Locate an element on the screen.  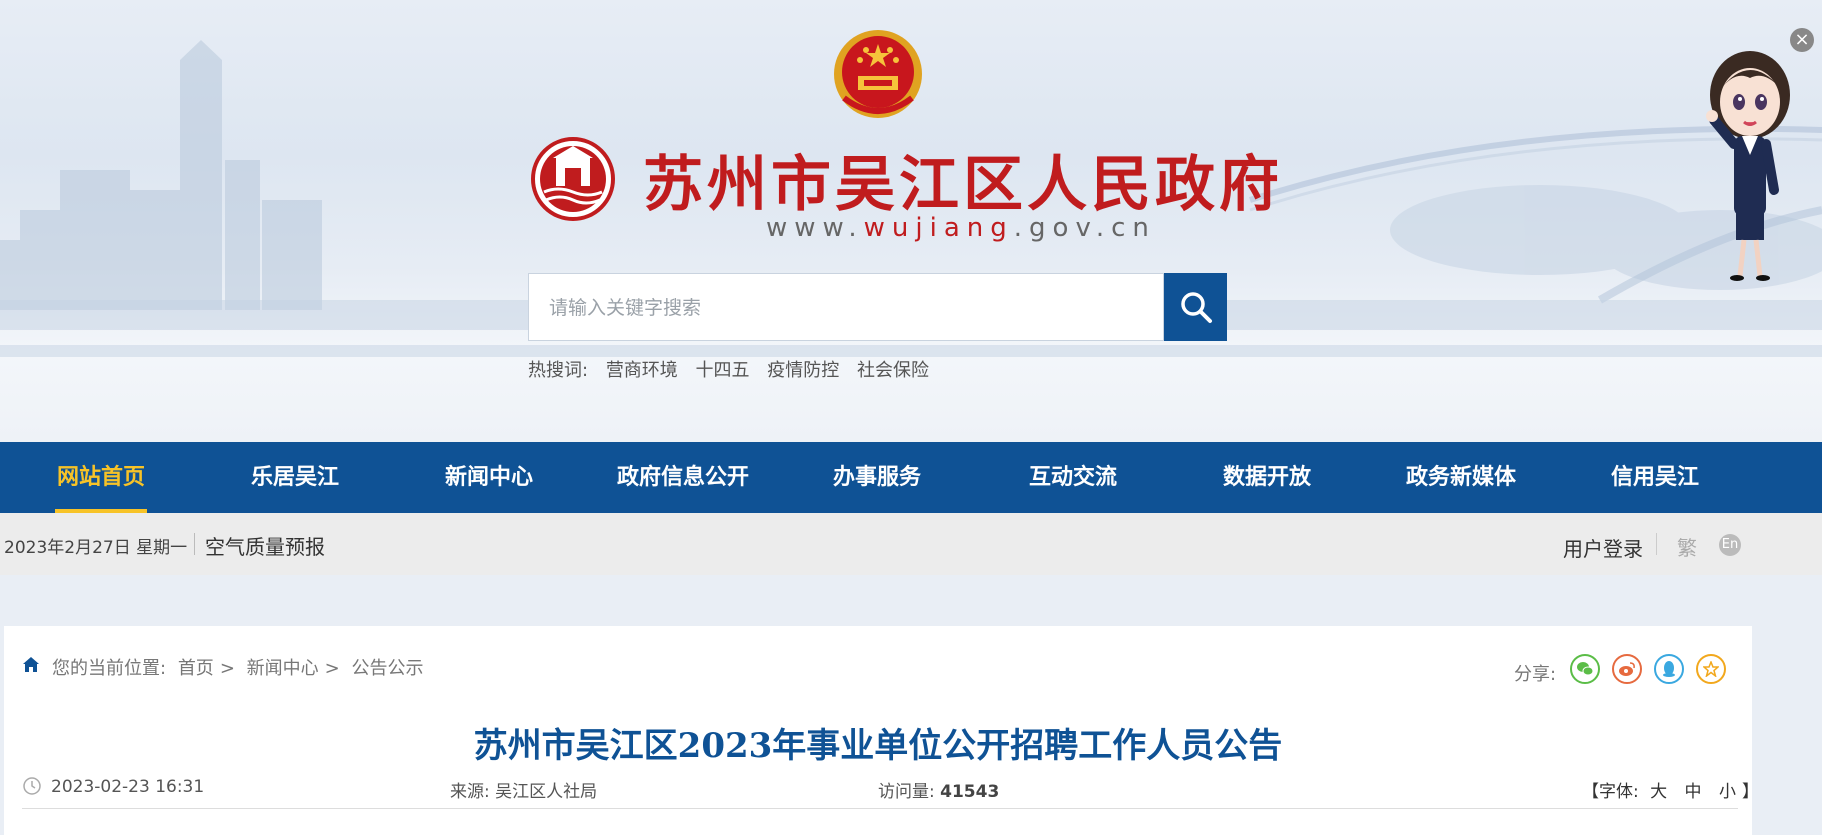
hot-search-words: 热搜词: 营商环境 十四五 疫情防控 社会保险 is located at coordinates (734, 369).